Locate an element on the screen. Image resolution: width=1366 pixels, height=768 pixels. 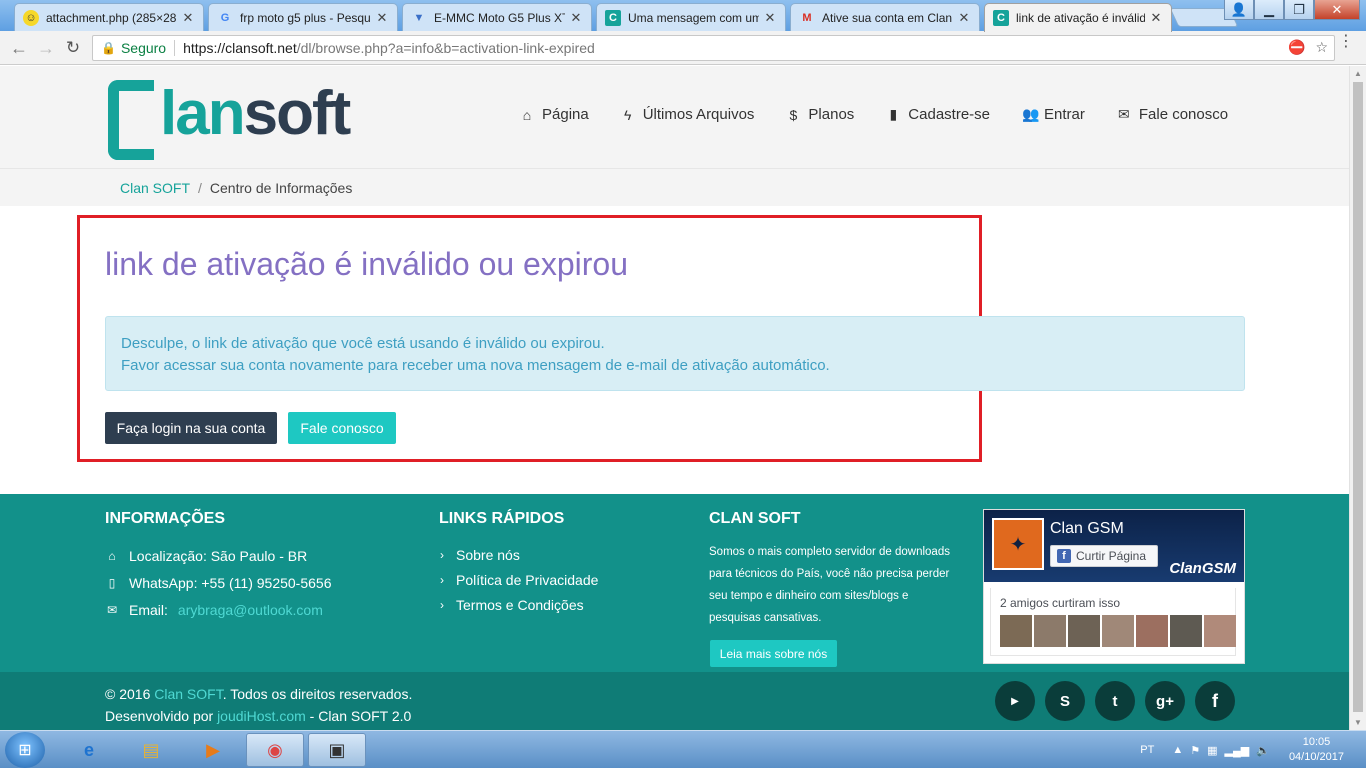
window-controls: 👤 ▁ ❐ ✕ is located at coordinates (1292, 10).